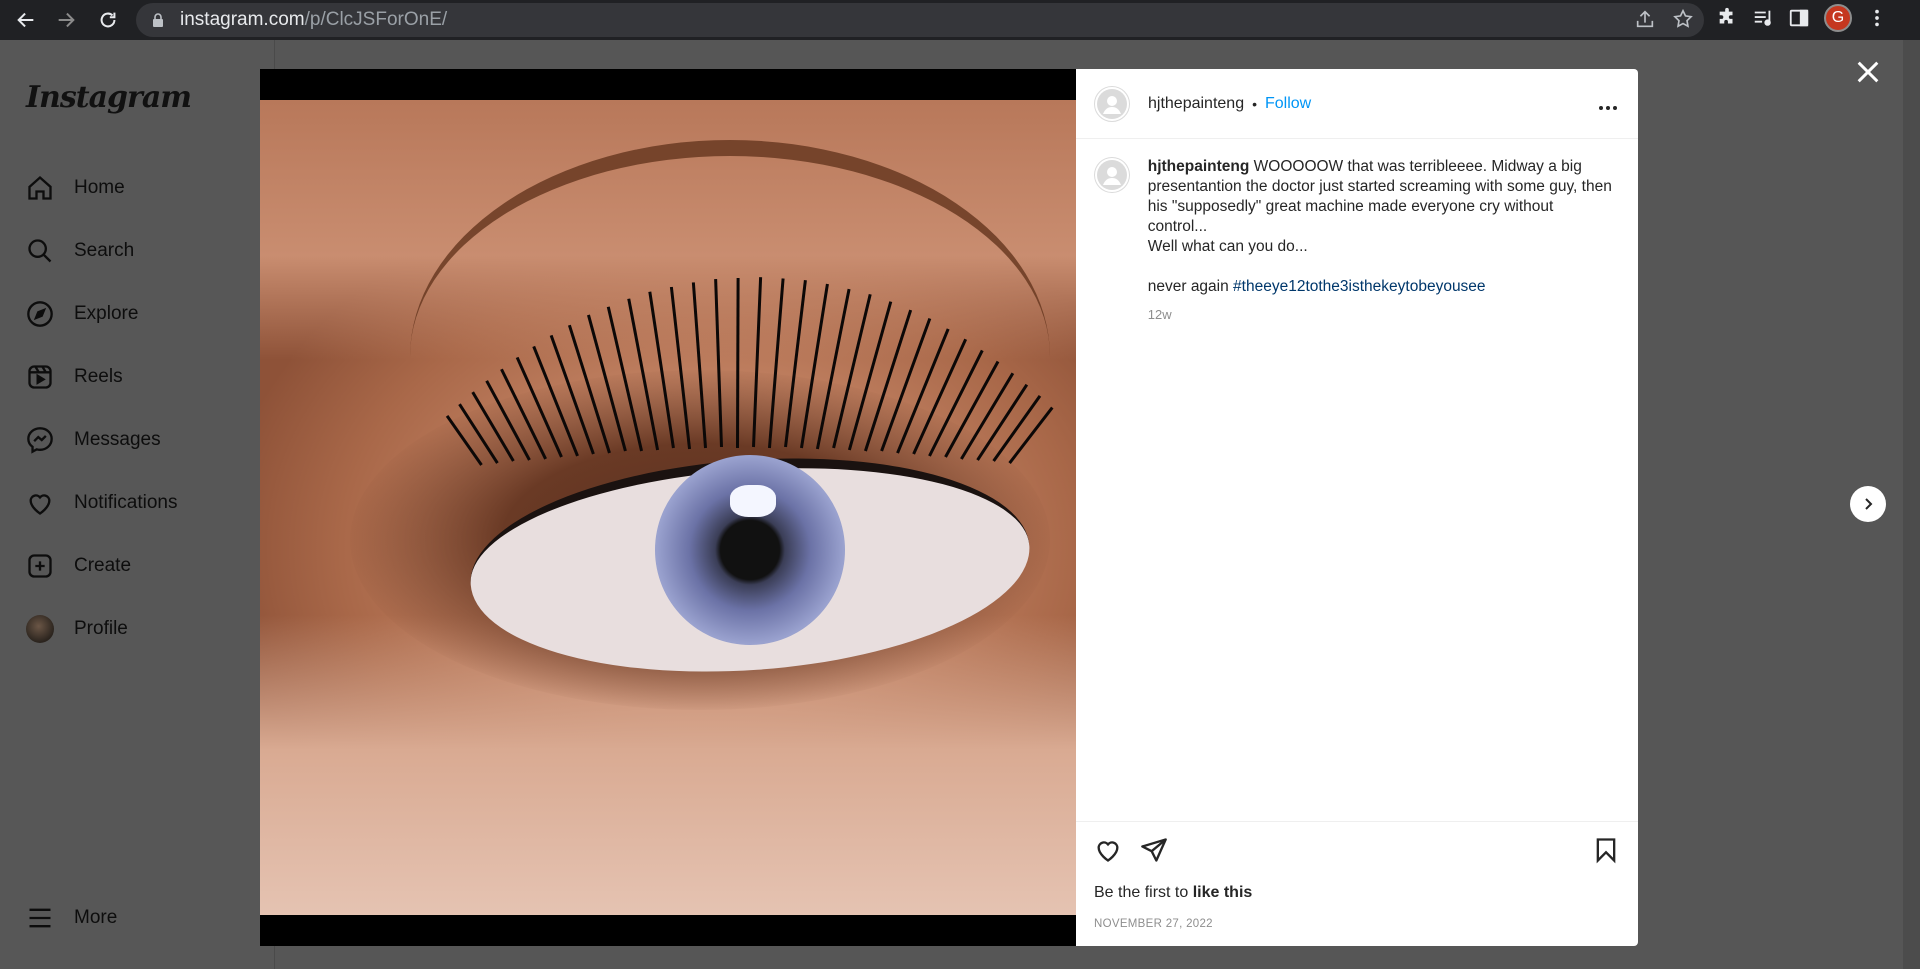 The width and height of the screenshot is (1920, 969). I want to click on sidebar-item-label: Notifications, so click(126, 502).